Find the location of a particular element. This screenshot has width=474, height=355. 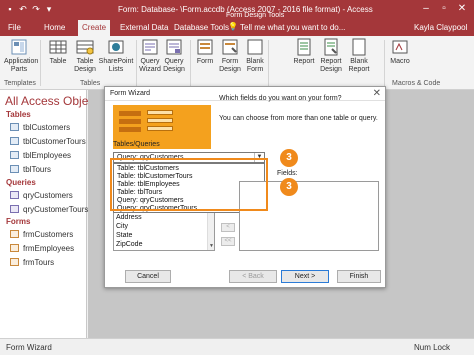

table-button: Table is located at coordinates (58, 52).